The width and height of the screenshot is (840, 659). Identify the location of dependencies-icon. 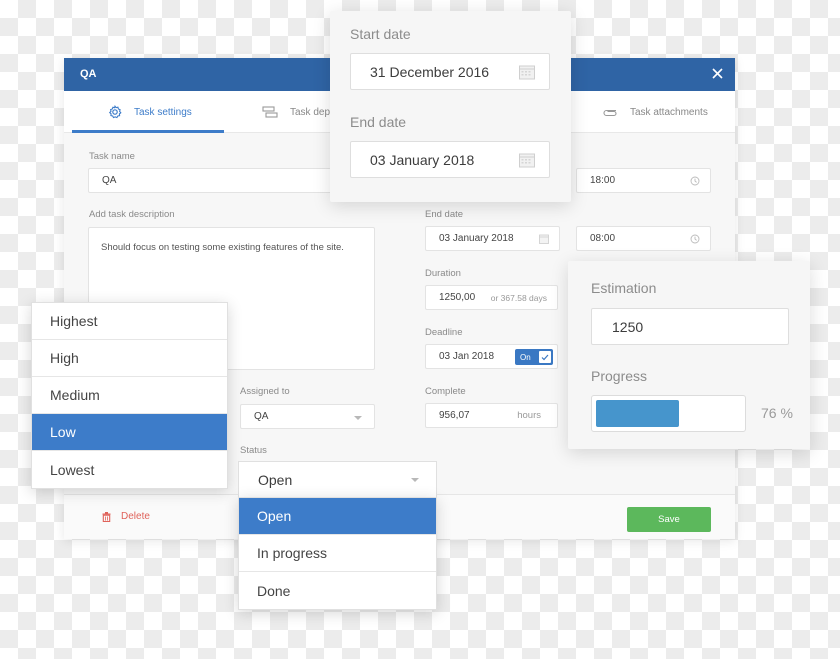
(270, 112).